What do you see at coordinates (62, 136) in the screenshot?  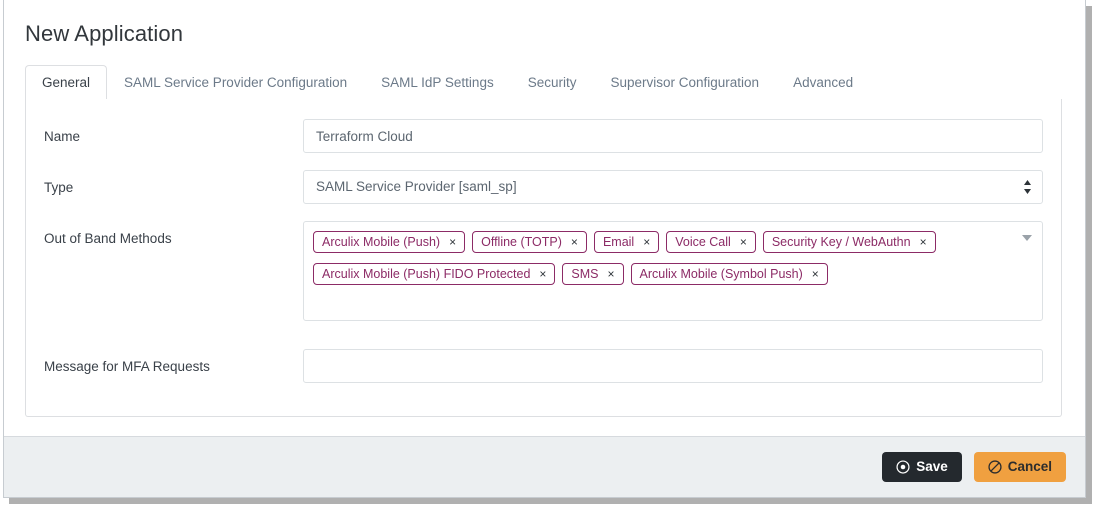 I see `name-label: Name` at bounding box center [62, 136].